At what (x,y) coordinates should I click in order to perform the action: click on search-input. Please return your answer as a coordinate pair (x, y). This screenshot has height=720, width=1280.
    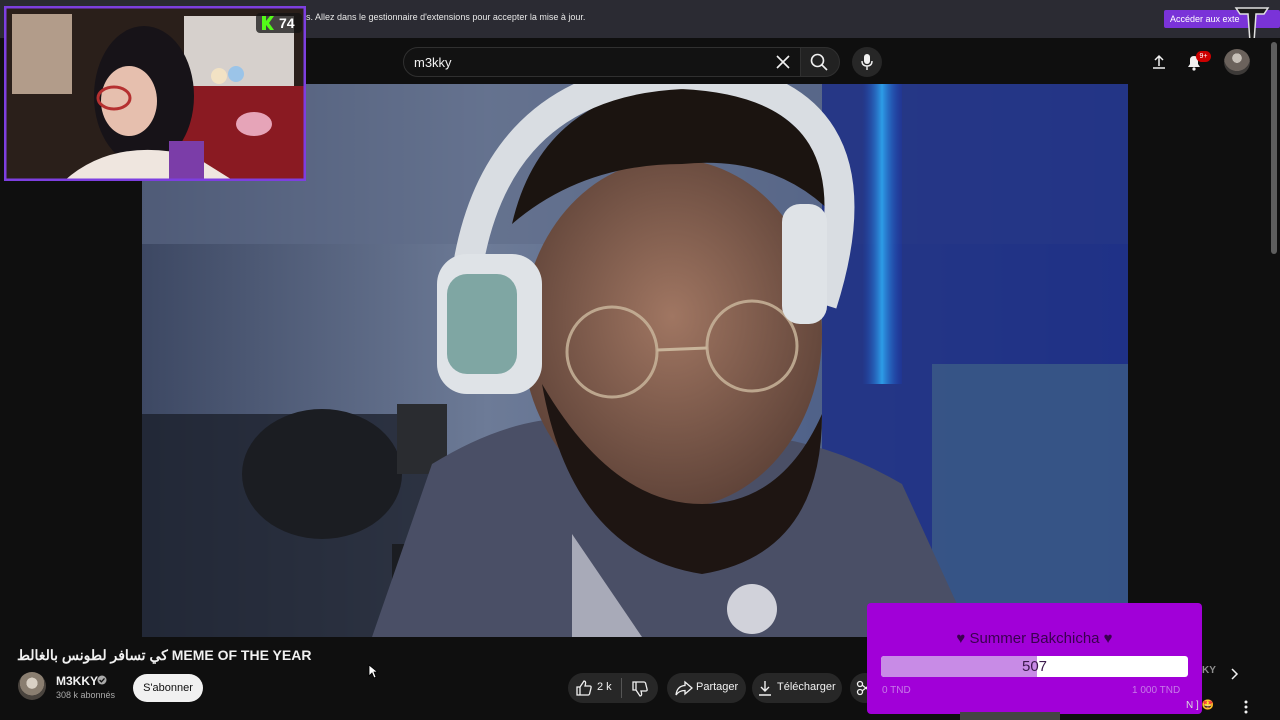
    Looking at the image, I should click on (602, 62).